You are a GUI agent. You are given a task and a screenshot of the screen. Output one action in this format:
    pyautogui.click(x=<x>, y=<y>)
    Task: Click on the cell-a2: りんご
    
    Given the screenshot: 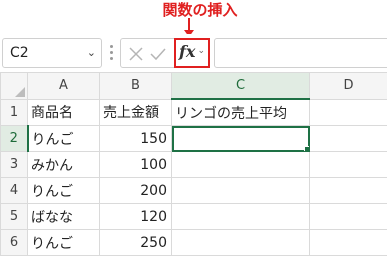 What is the action you would take?
    pyautogui.click(x=63, y=138)
    